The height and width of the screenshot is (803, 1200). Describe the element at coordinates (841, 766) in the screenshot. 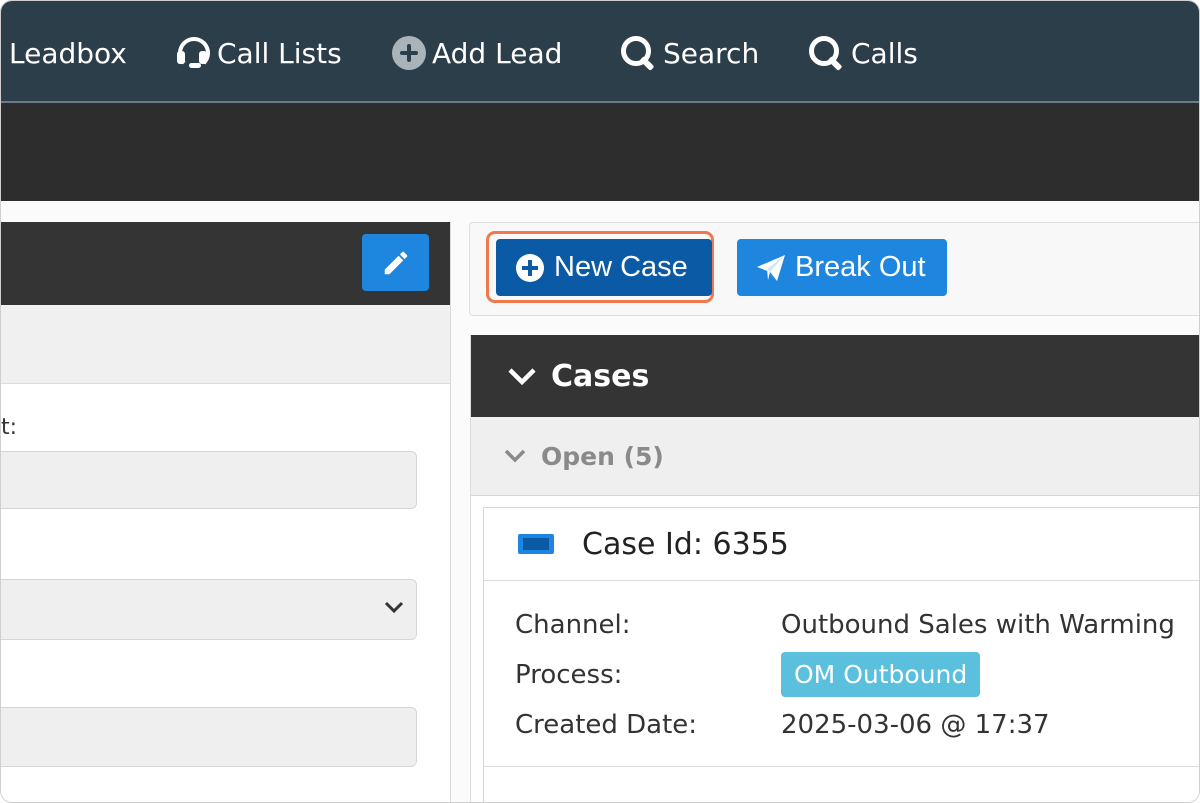

I see `card-divider` at that location.